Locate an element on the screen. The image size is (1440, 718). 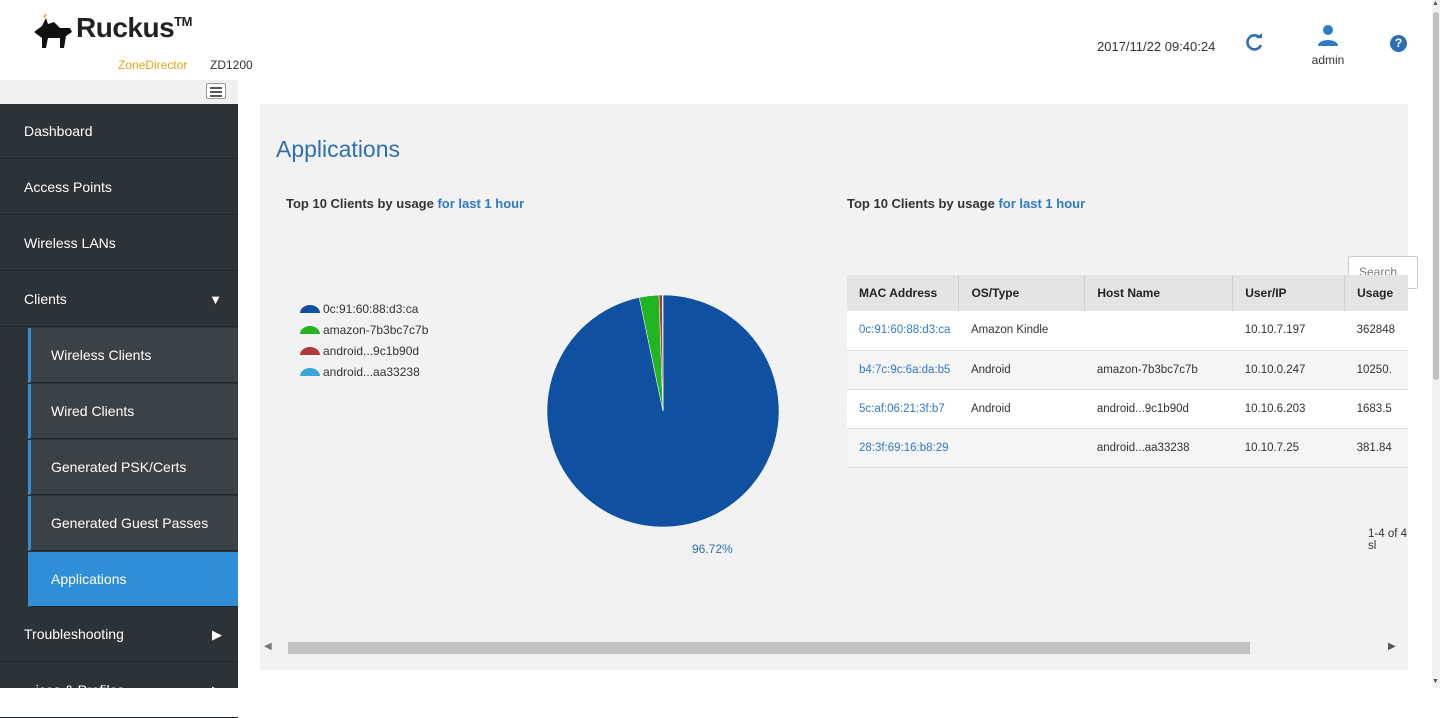
cell-os is located at coordinates (1021, 448).